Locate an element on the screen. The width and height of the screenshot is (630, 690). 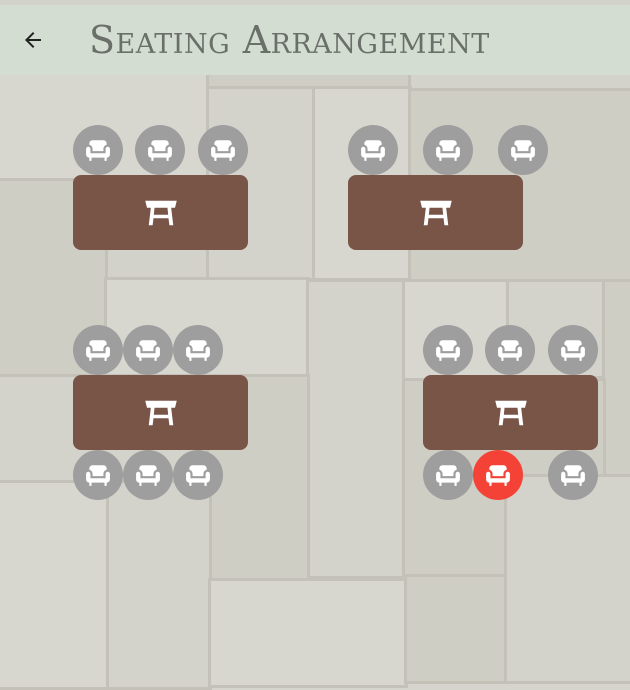
back-button is located at coordinates (33, 40).